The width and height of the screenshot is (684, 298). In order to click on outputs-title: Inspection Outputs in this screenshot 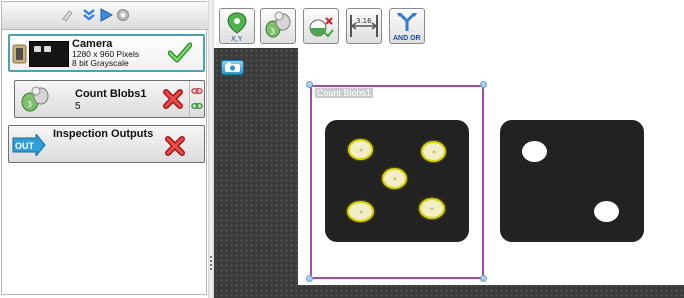, I will do `click(103, 134)`.